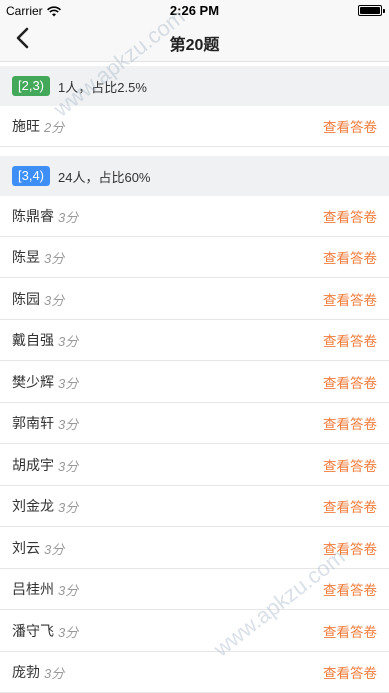 The width and height of the screenshot is (389, 693). I want to click on student-row: 刘云 3分 查看答卷, so click(194, 548).